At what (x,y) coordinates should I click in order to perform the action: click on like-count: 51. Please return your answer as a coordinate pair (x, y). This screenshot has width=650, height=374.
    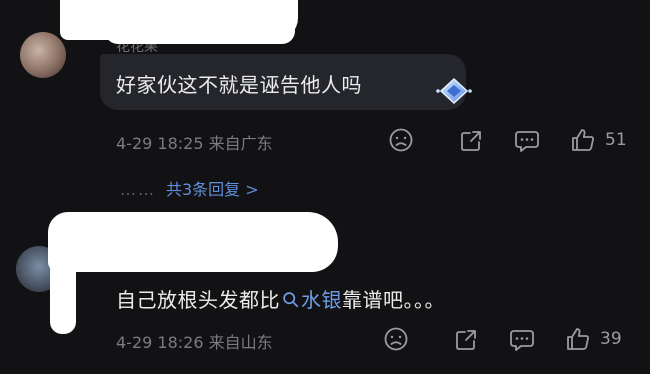
    Looking at the image, I should click on (616, 140).